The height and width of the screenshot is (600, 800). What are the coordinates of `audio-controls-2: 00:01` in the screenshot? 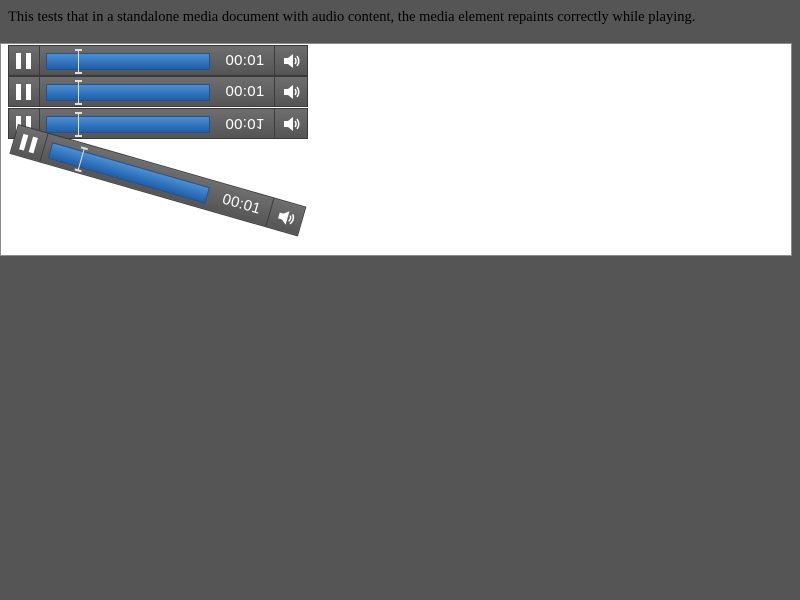 It's located at (158, 91).